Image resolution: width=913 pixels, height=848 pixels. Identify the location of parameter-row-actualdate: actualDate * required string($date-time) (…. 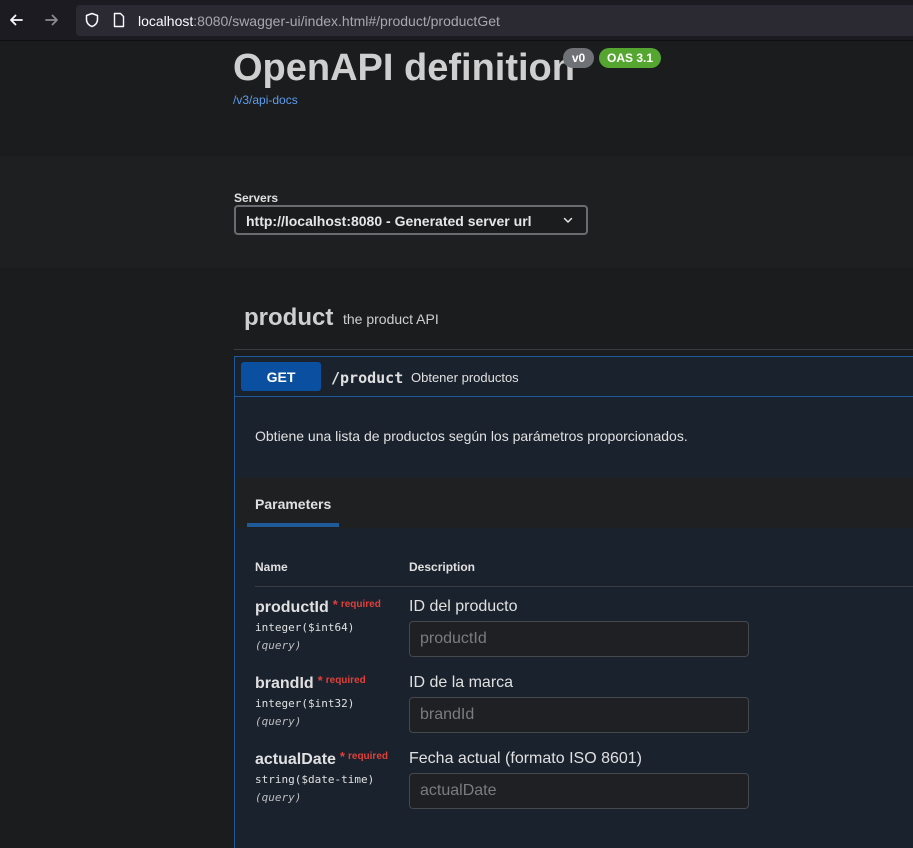
(574, 788).